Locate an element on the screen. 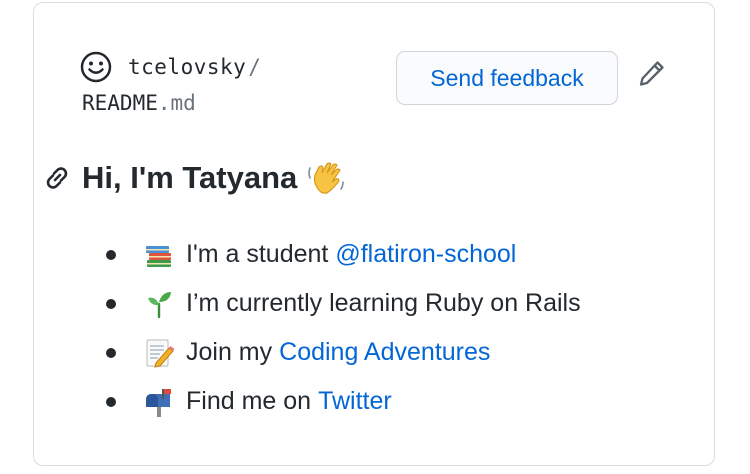  list-item: Find me on Twitter is located at coordinates (340, 401).